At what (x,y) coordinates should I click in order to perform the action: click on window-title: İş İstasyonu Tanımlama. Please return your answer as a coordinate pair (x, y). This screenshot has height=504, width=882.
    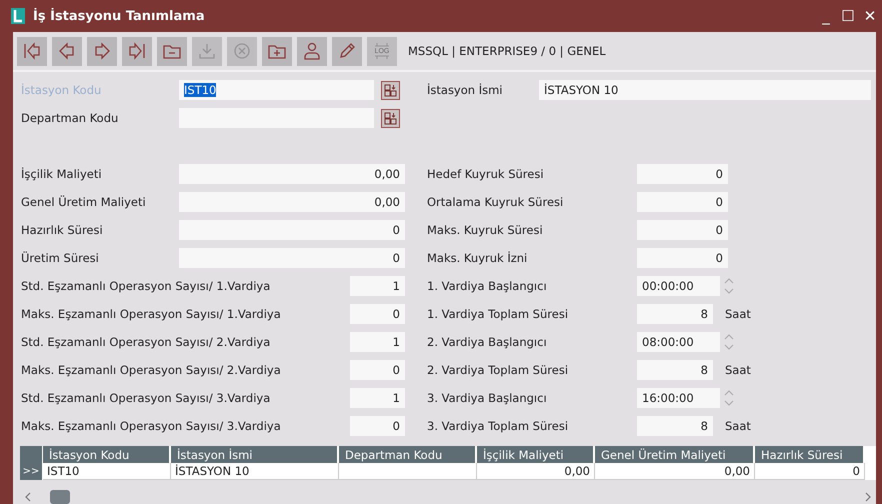
    Looking at the image, I should click on (119, 16).